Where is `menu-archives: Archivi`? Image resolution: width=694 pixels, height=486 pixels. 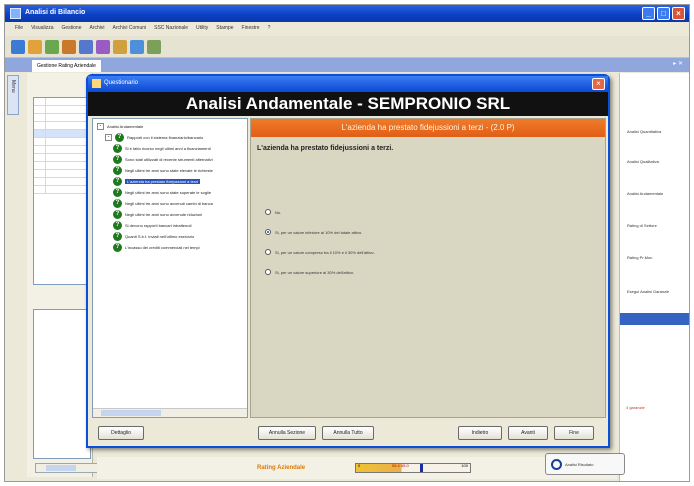 menu-archives: Archivi is located at coordinates (97, 30).